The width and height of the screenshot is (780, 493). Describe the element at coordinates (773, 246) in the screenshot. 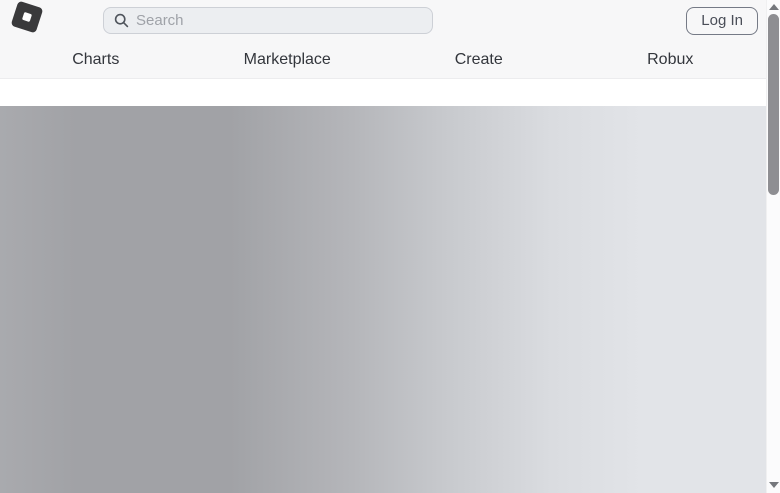

I see `vertical-scrollbar` at that location.